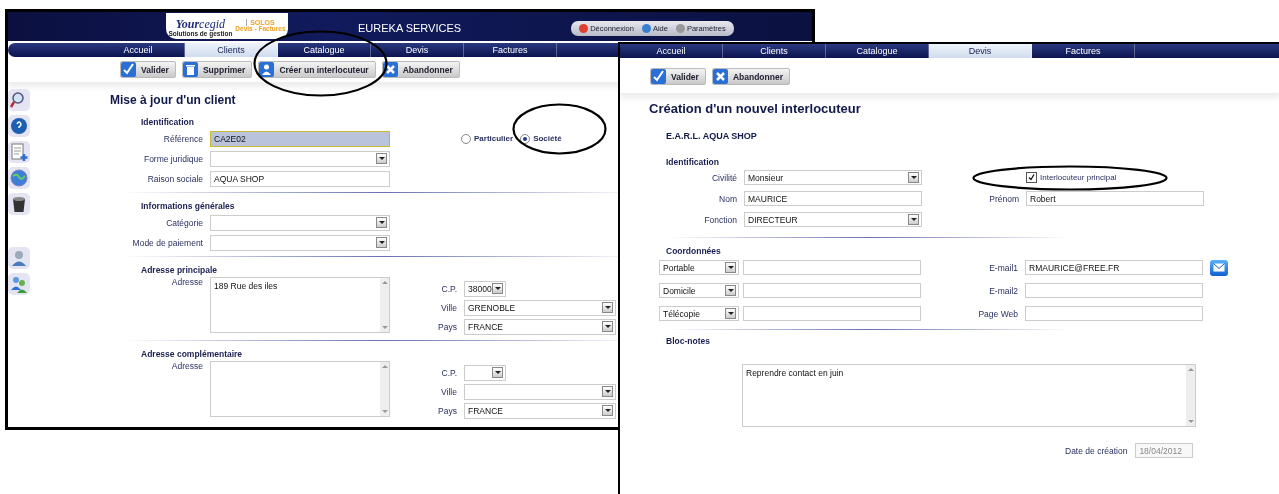  What do you see at coordinates (184, 222) in the screenshot?
I see `field-label: Catégorie` at bounding box center [184, 222].